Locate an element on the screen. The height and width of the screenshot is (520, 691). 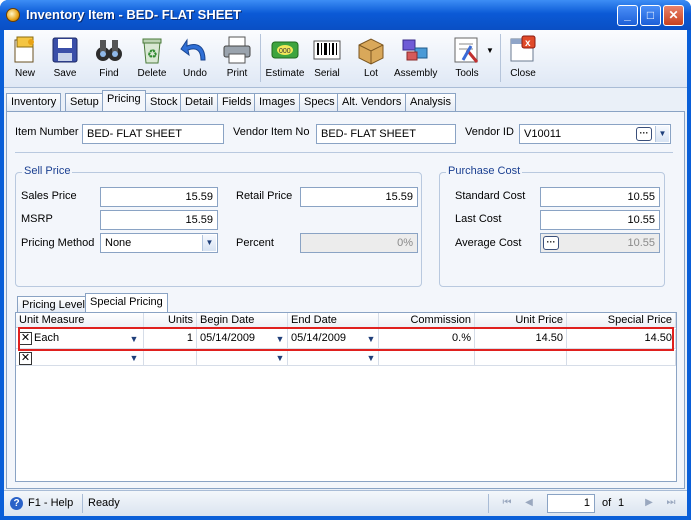
standard-cost-field: 10.55 is located at coordinates (600, 197).